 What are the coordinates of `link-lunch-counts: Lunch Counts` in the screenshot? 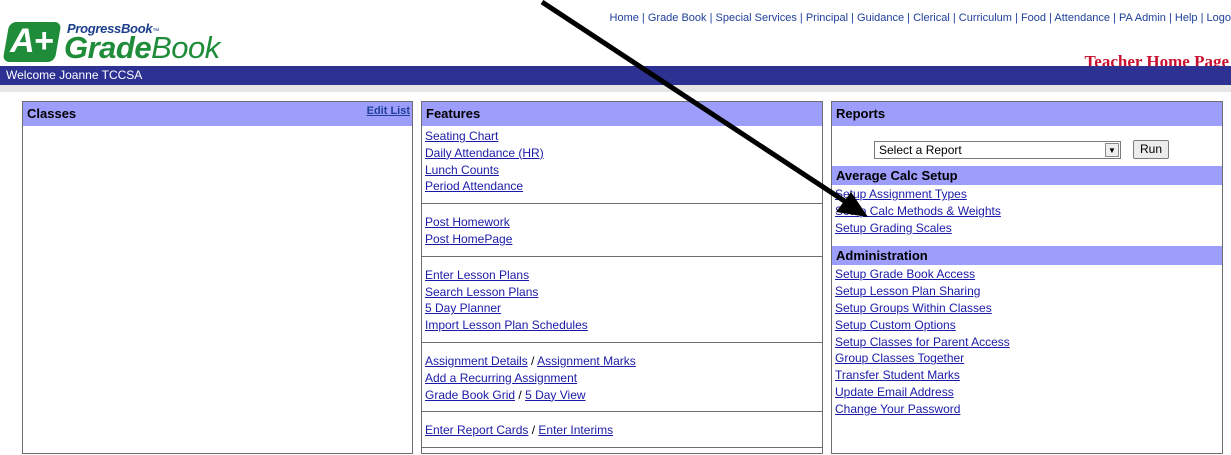 It's located at (623, 170).